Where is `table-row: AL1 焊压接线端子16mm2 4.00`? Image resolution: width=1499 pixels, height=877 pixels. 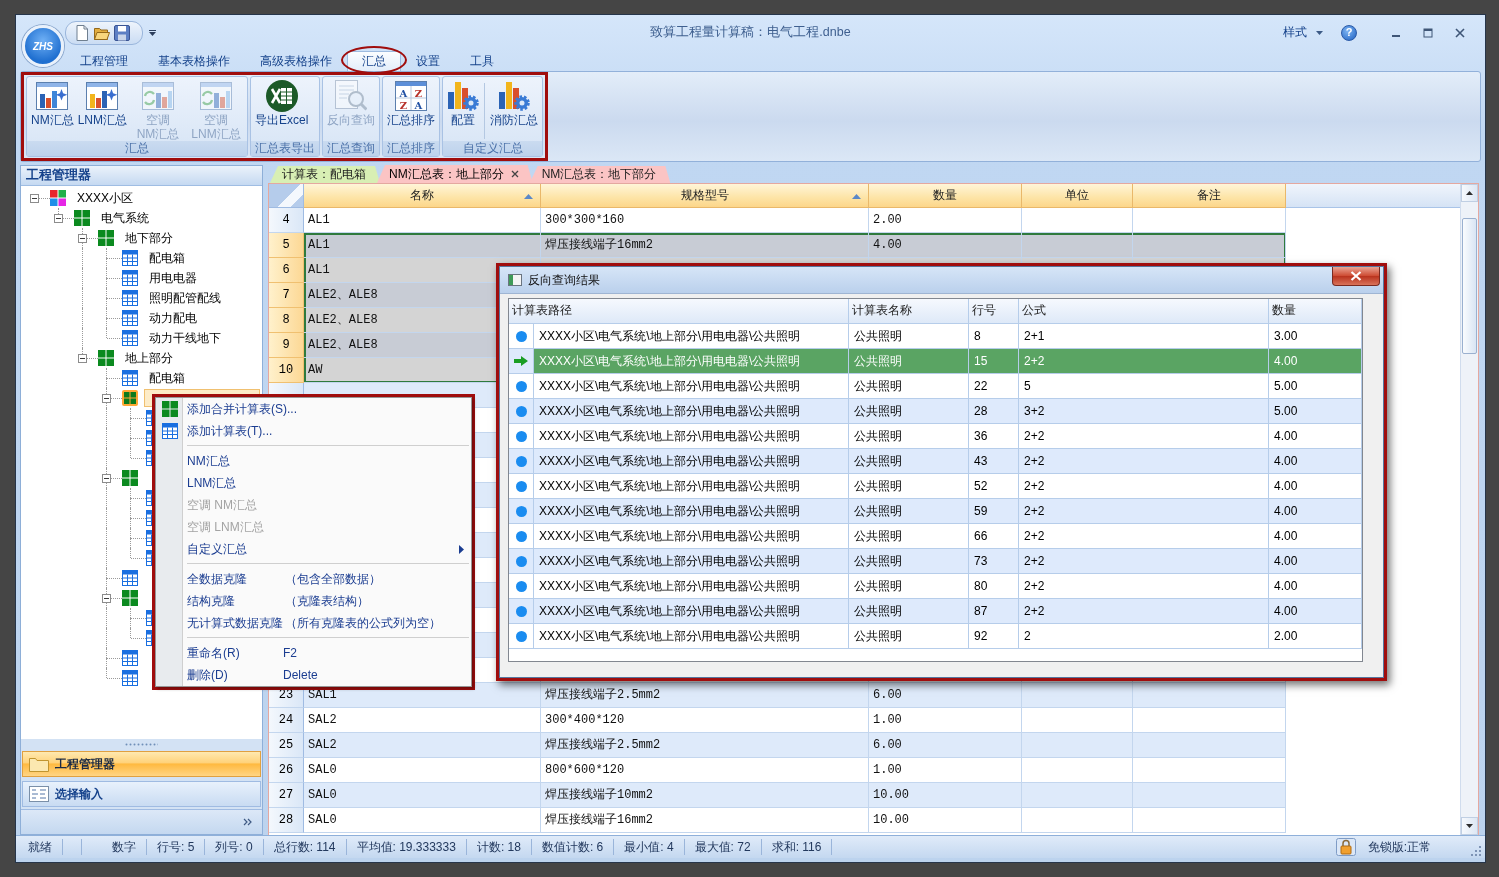 table-row: AL1 焊压接线端子16mm2 4.00 is located at coordinates (795, 245).